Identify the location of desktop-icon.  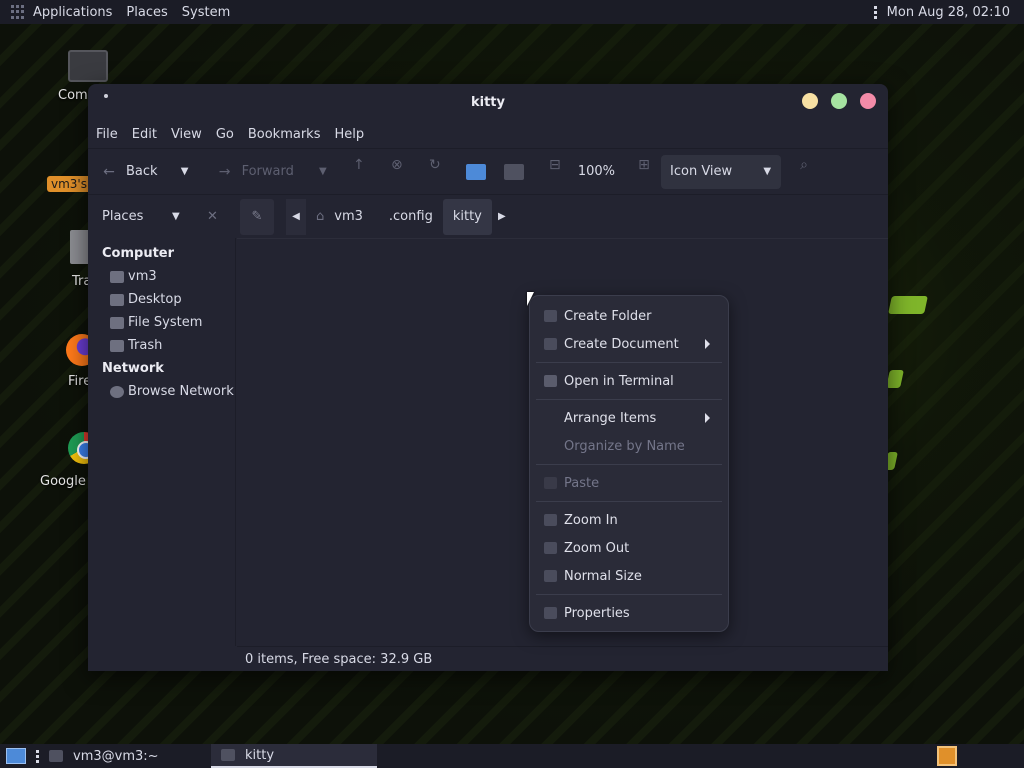
(117, 299).